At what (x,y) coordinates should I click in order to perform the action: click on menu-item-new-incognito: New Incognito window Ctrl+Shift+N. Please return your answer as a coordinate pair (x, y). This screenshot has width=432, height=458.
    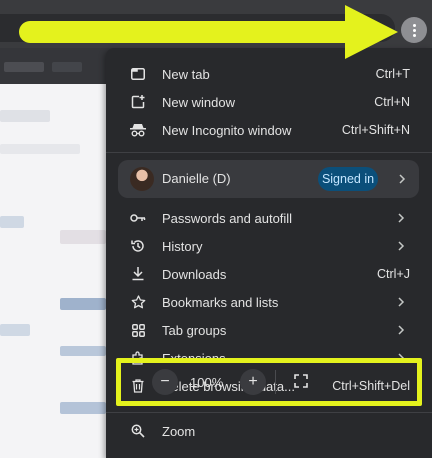
    Looking at the image, I should click on (269, 130).